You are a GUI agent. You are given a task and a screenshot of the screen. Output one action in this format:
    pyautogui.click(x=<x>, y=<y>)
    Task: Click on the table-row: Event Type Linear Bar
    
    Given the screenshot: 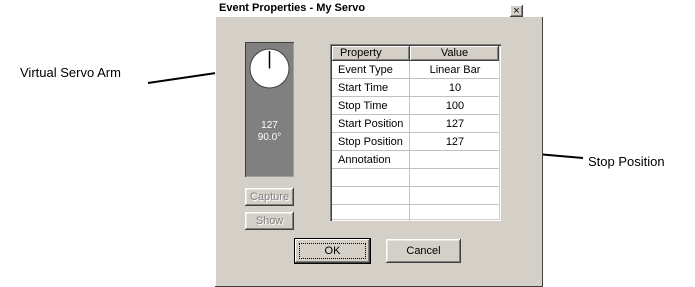 What is the action you would take?
    pyautogui.click(x=415, y=70)
    